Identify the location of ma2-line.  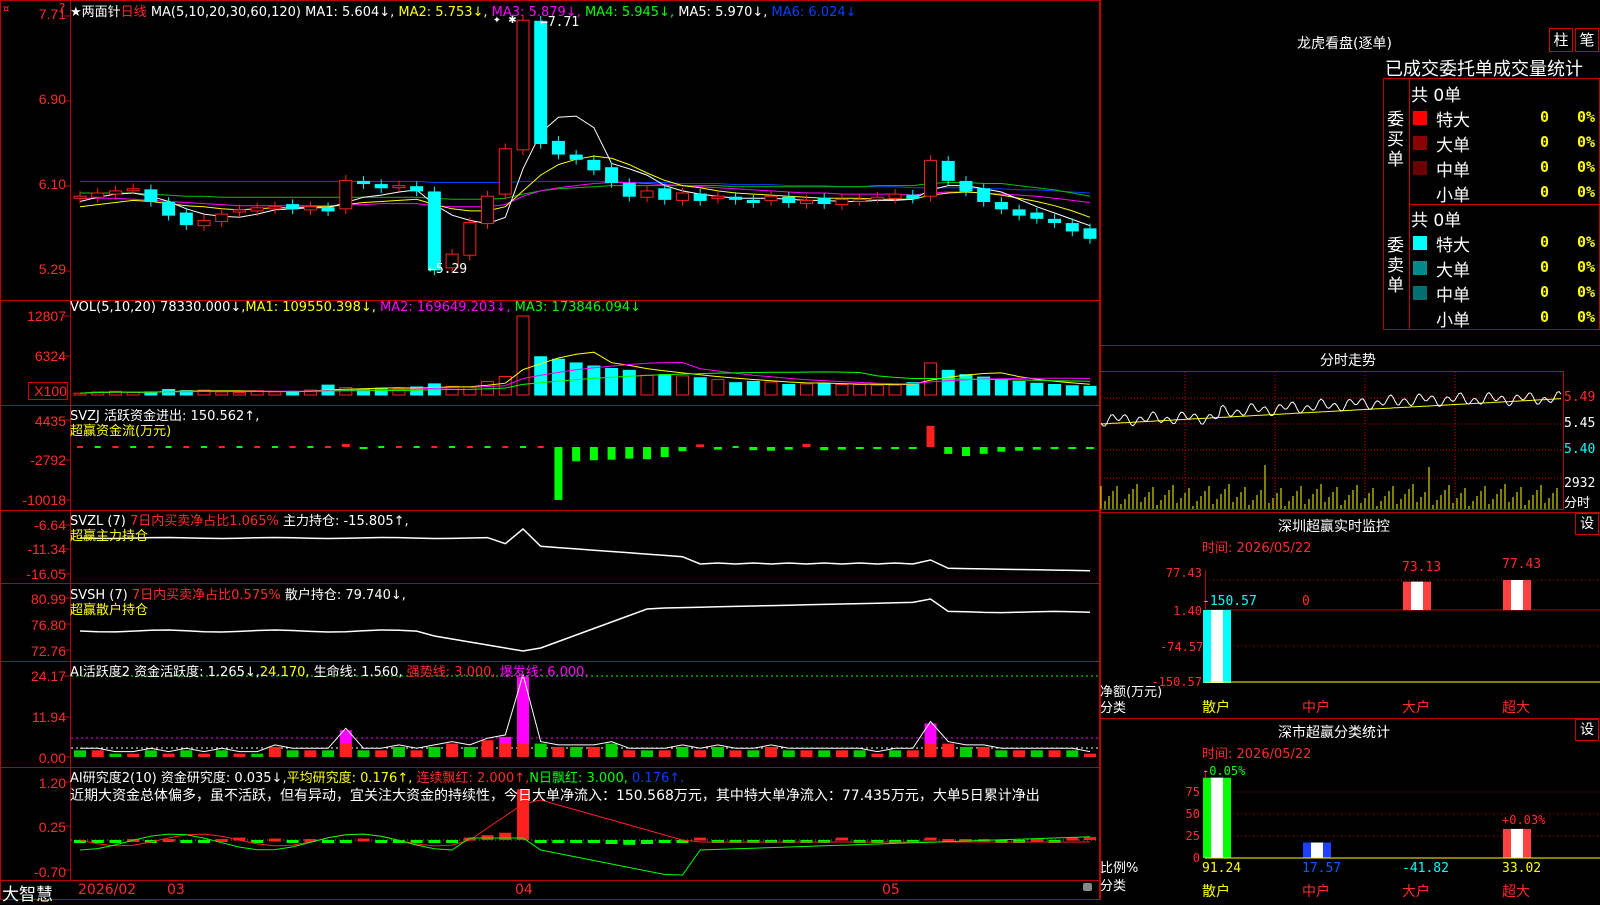
(585, 186).